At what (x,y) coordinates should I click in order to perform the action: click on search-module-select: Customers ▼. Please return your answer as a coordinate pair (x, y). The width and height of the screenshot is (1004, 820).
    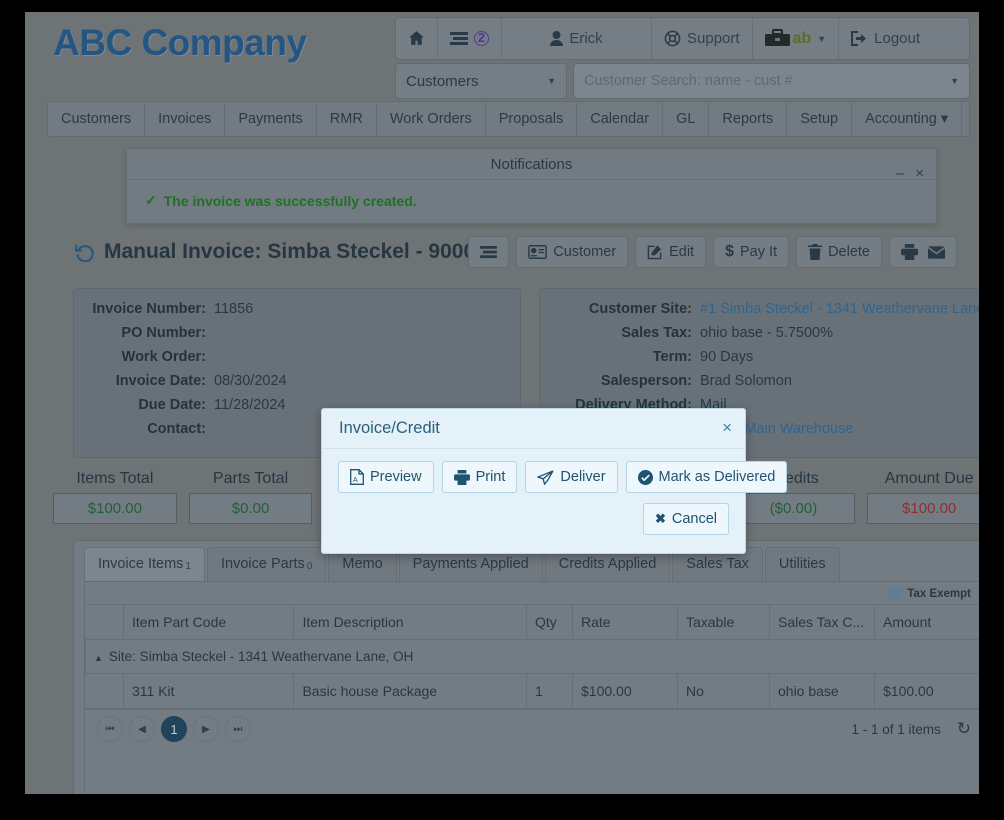
    Looking at the image, I should click on (481, 81).